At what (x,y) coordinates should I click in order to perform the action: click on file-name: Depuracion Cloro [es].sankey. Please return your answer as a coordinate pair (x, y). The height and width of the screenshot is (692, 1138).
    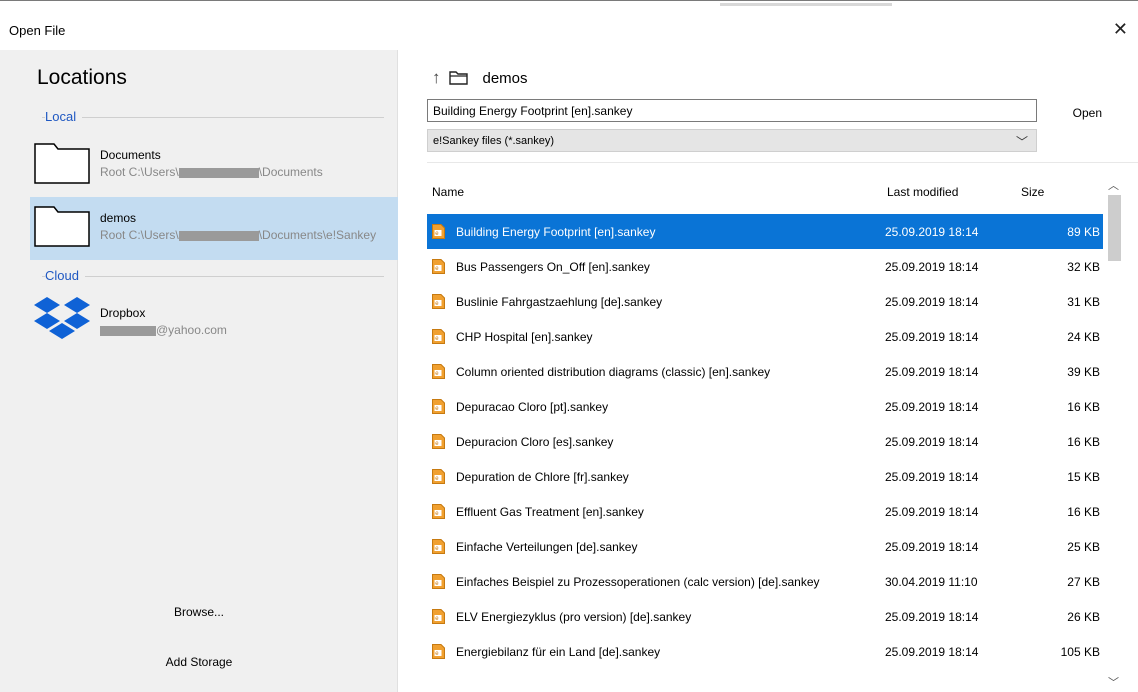
    Looking at the image, I should click on (535, 442).